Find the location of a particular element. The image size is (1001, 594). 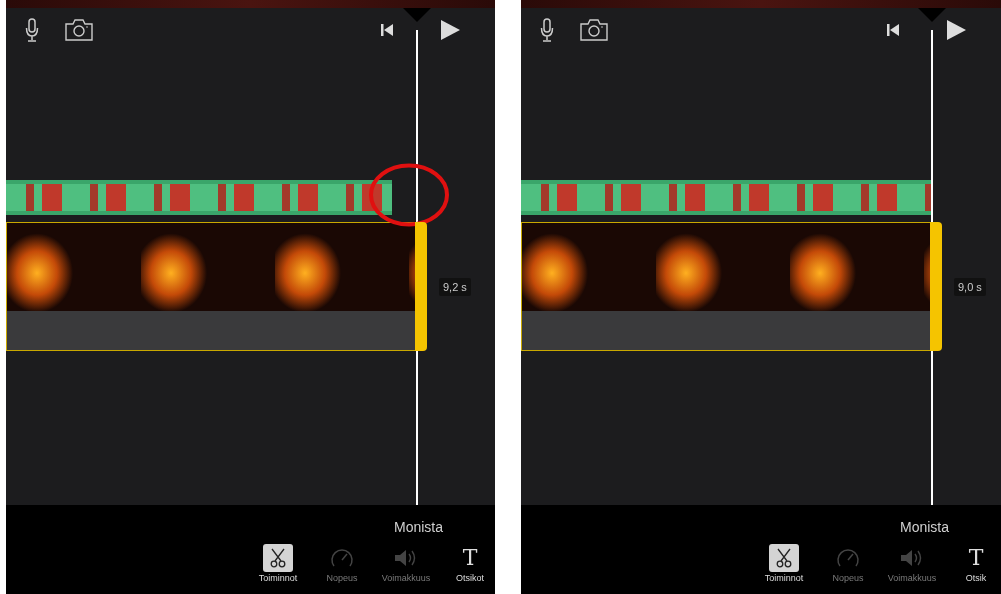

tool-label: Otsik is located at coordinates (976, 578).